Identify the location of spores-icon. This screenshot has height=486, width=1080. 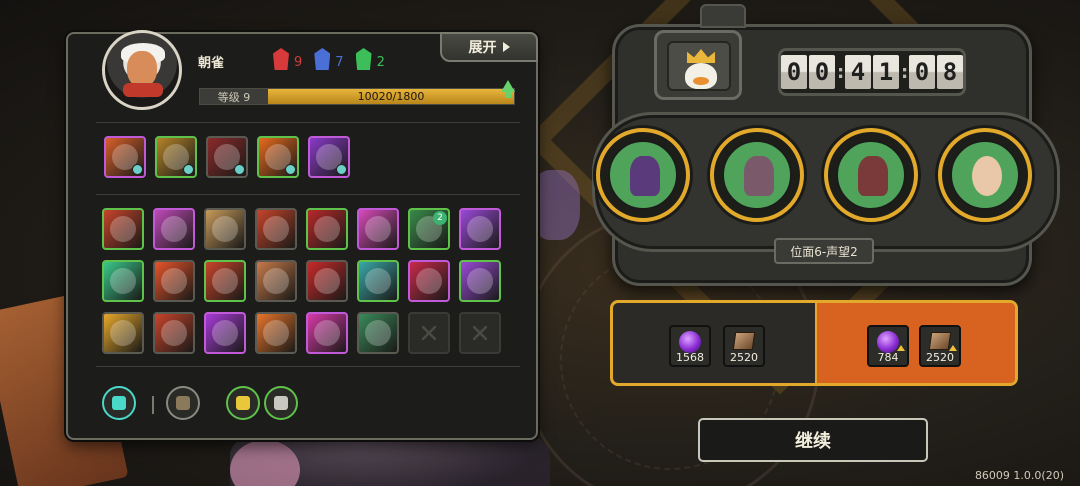
(243, 403).